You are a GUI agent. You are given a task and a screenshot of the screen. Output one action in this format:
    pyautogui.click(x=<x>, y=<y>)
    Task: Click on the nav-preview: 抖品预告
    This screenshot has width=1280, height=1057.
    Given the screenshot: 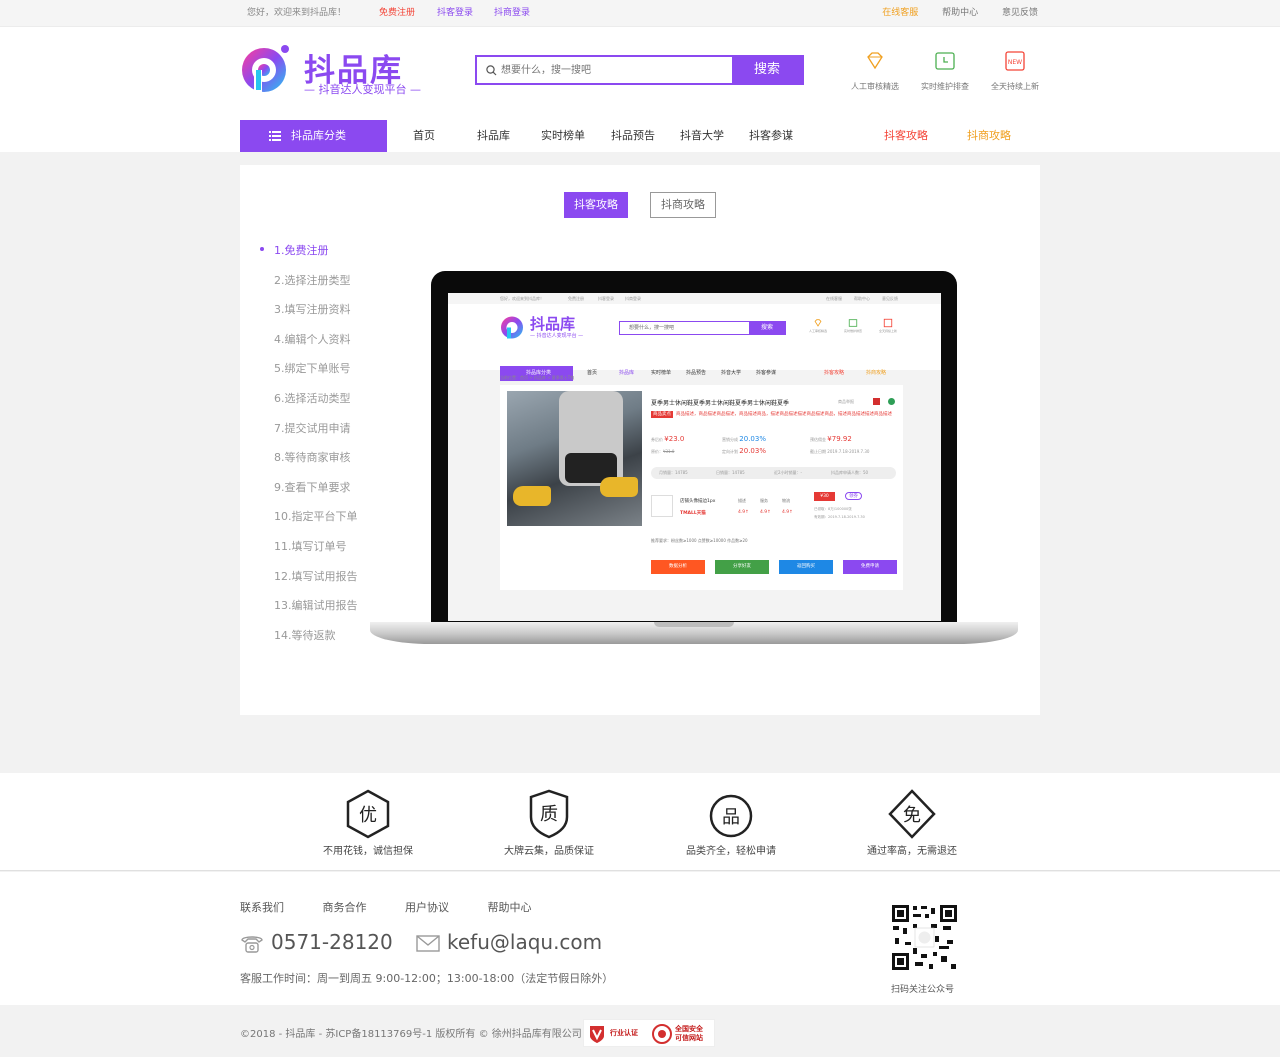 What is the action you would take?
    pyautogui.click(x=633, y=136)
    